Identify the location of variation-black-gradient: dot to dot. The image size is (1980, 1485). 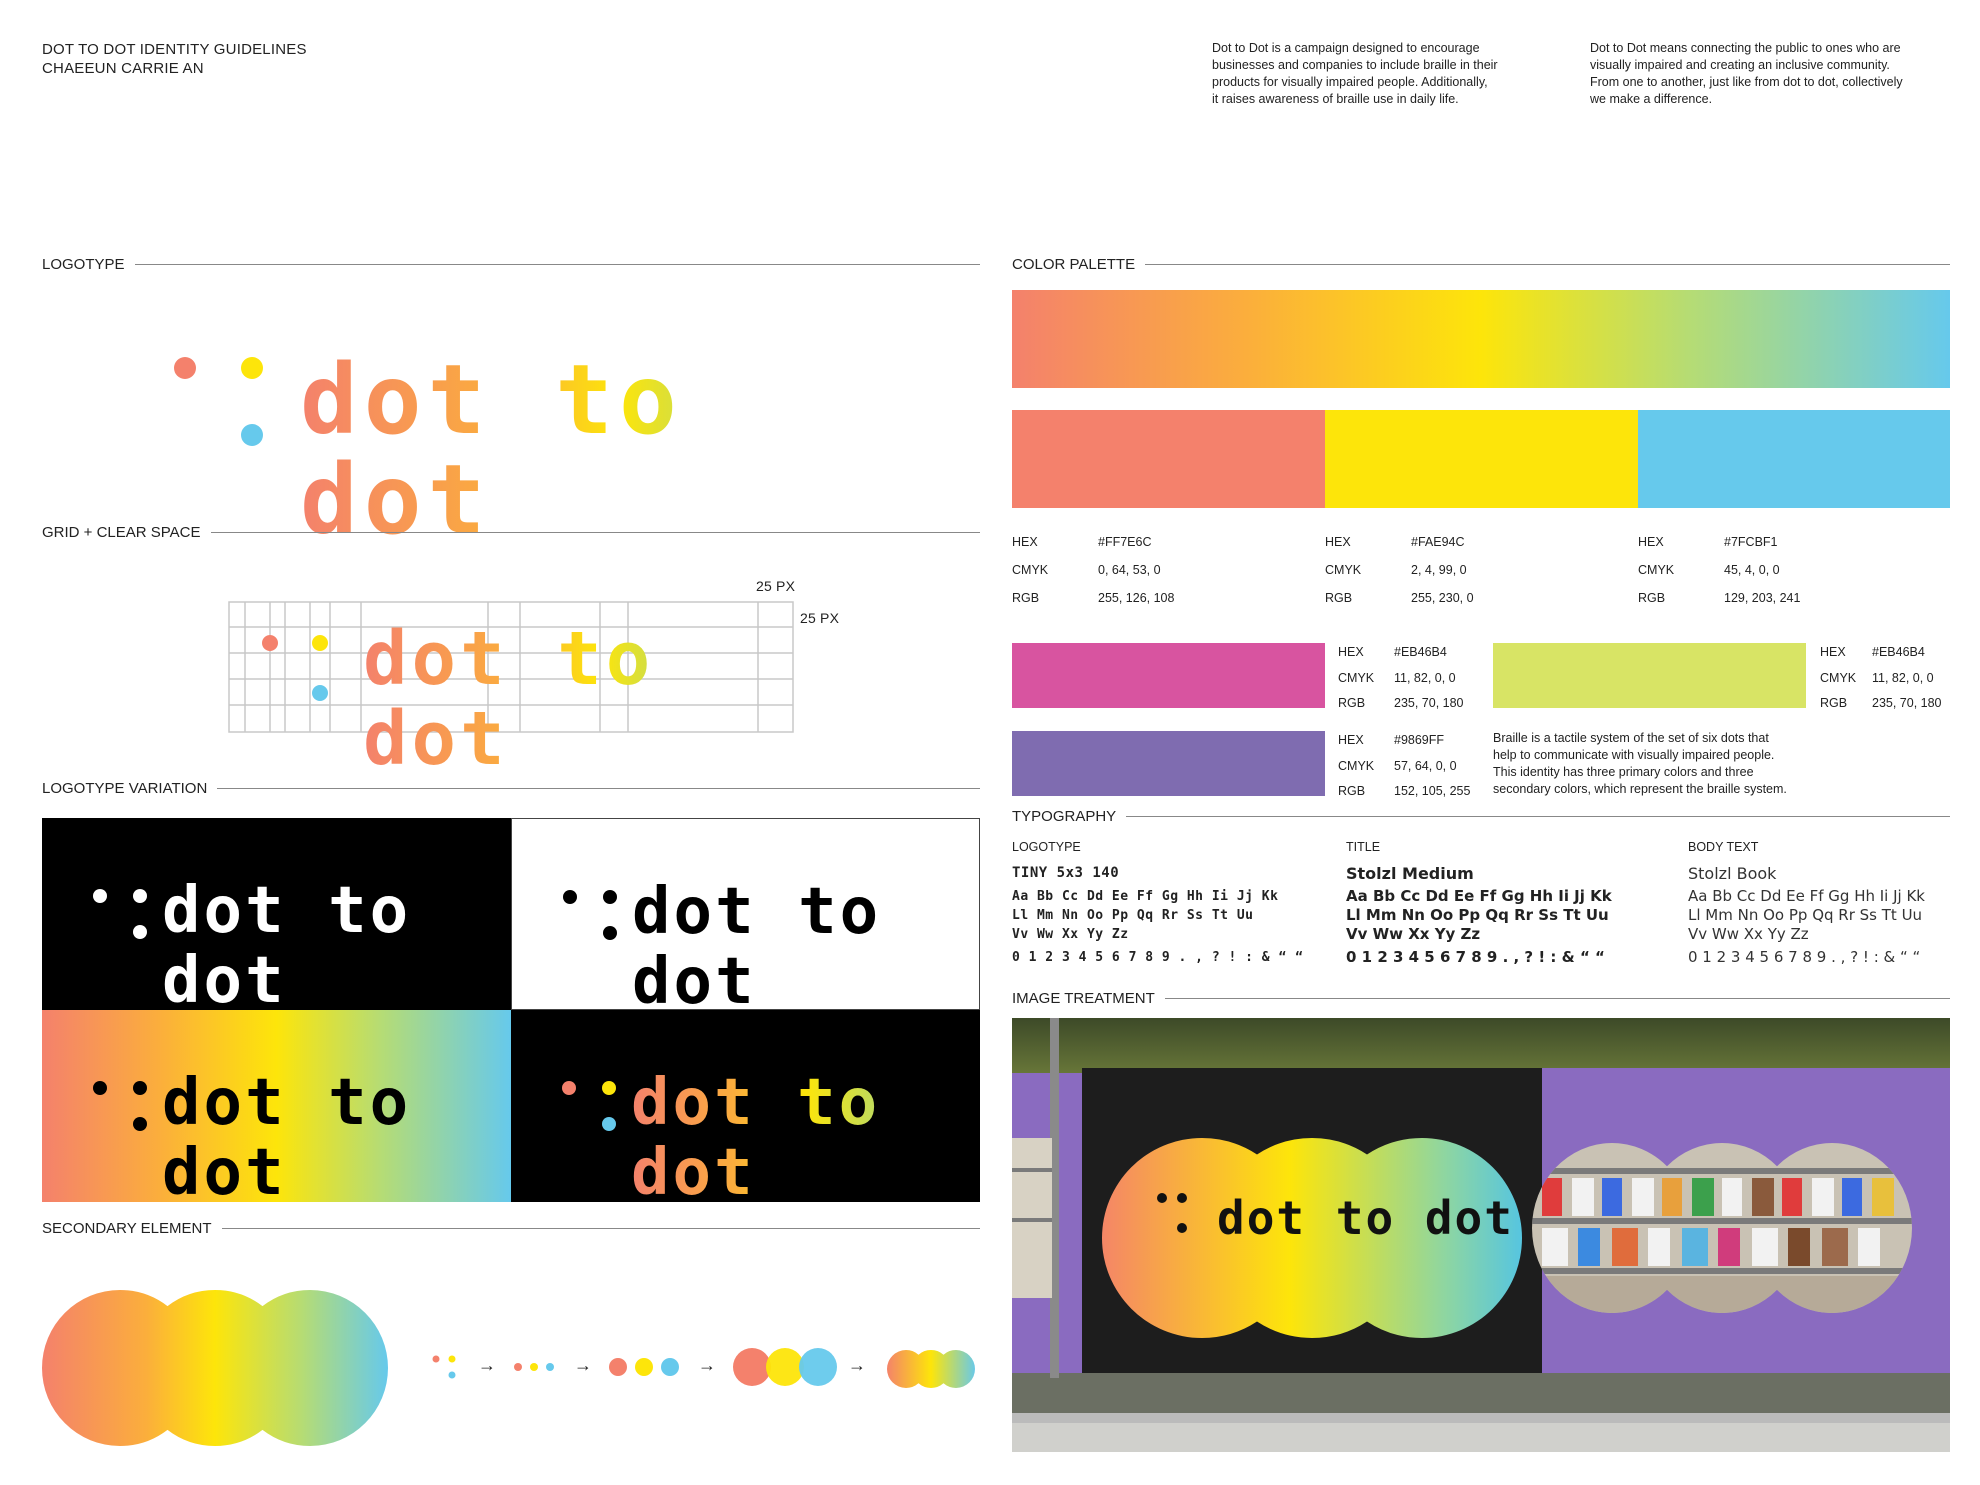
(745, 1109).